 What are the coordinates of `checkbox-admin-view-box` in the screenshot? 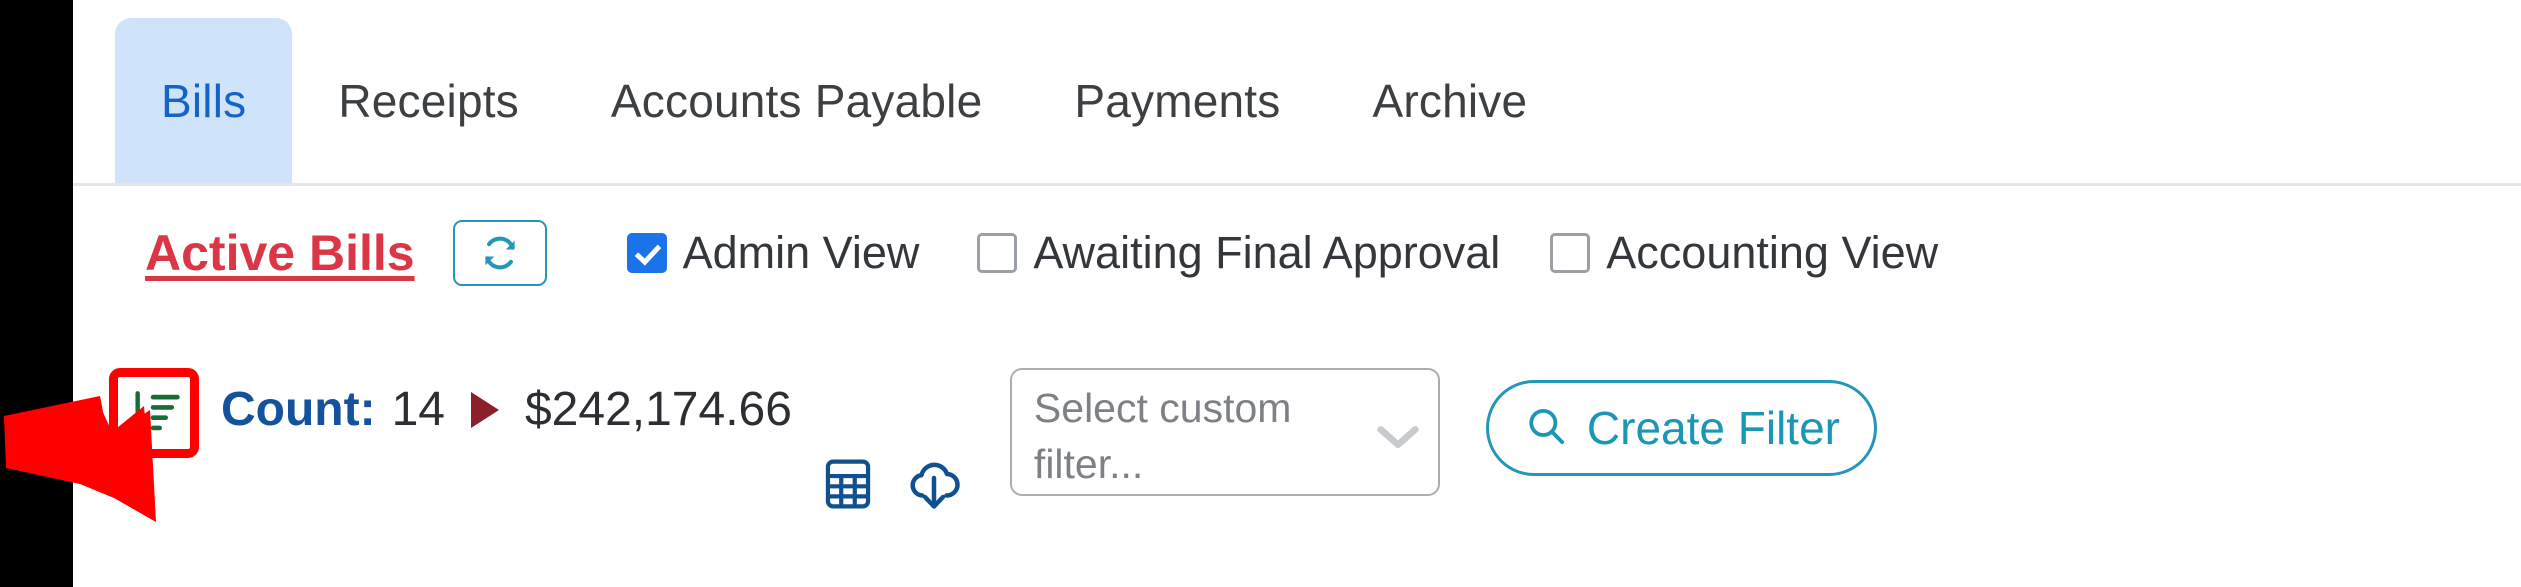 It's located at (646, 253).